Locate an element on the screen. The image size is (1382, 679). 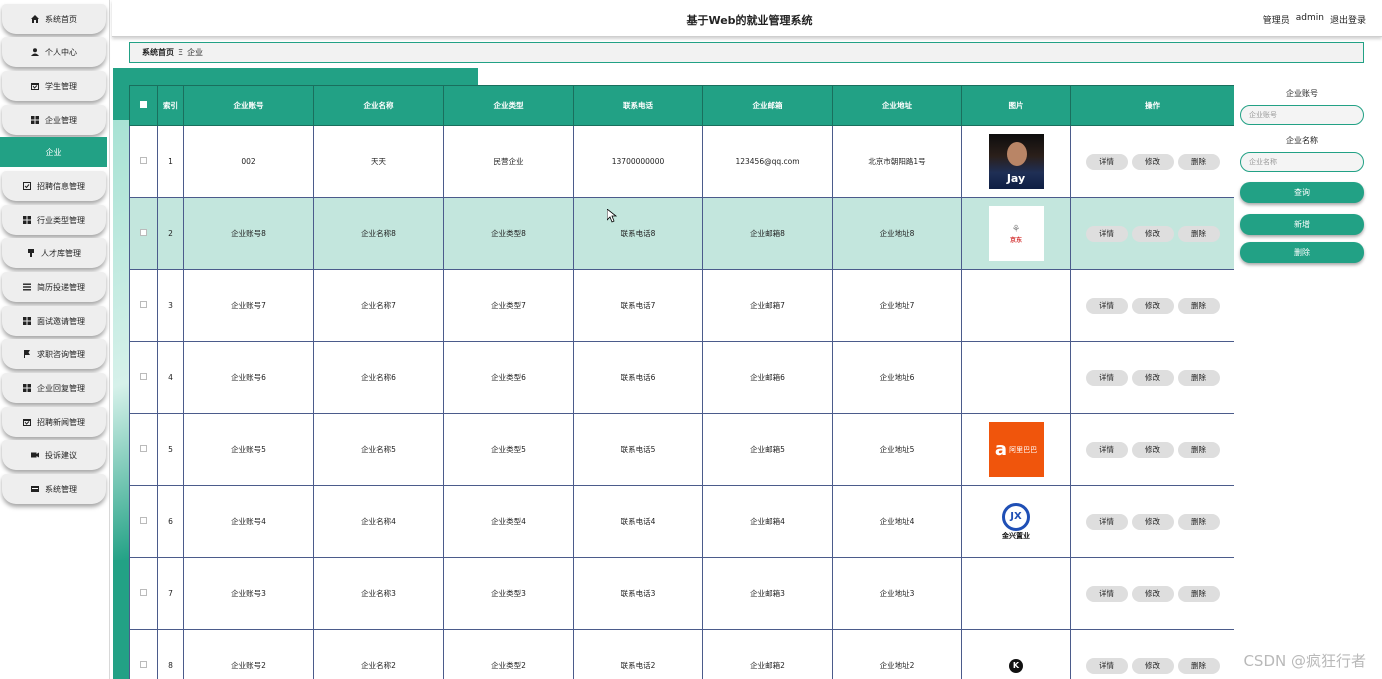
company-email: 企业邮箱5 is located at coordinates (767, 449).